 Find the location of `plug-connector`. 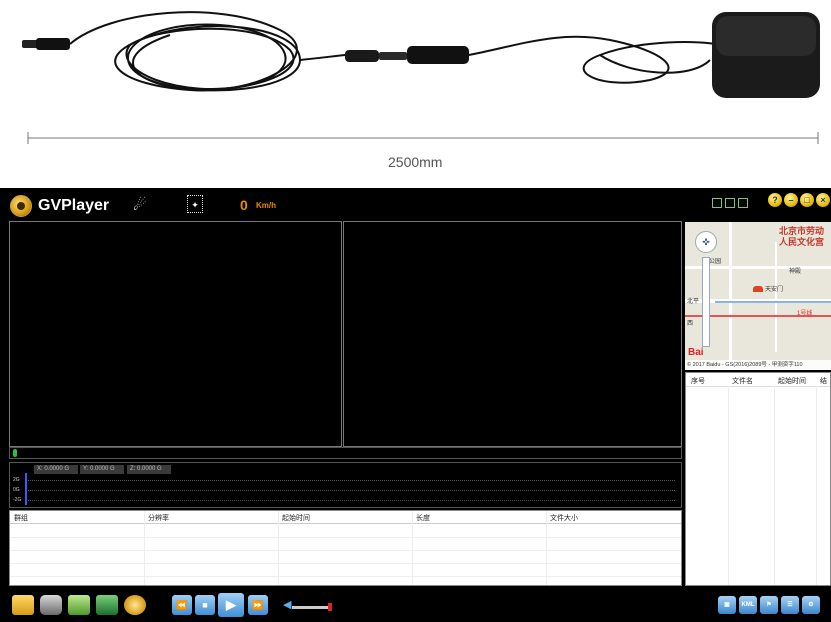

plug-connector is located at coordinates (30, 44).